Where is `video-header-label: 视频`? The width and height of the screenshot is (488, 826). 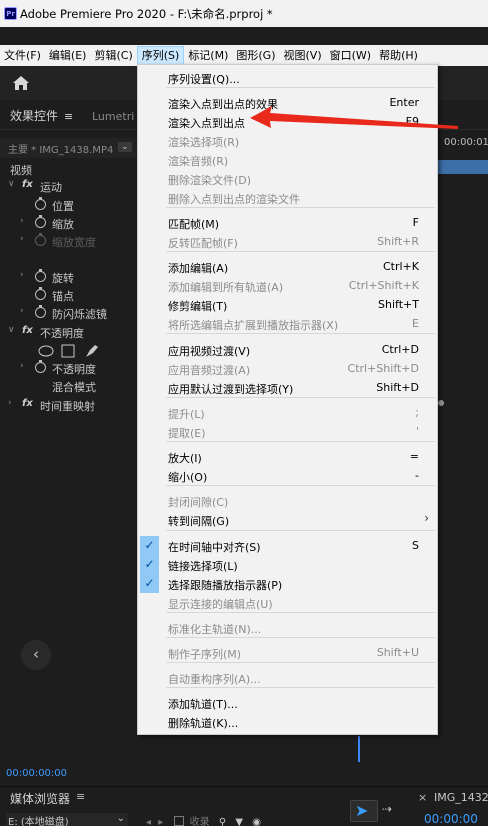
video-header-label: 视频 is located at coordinates (21, 170).